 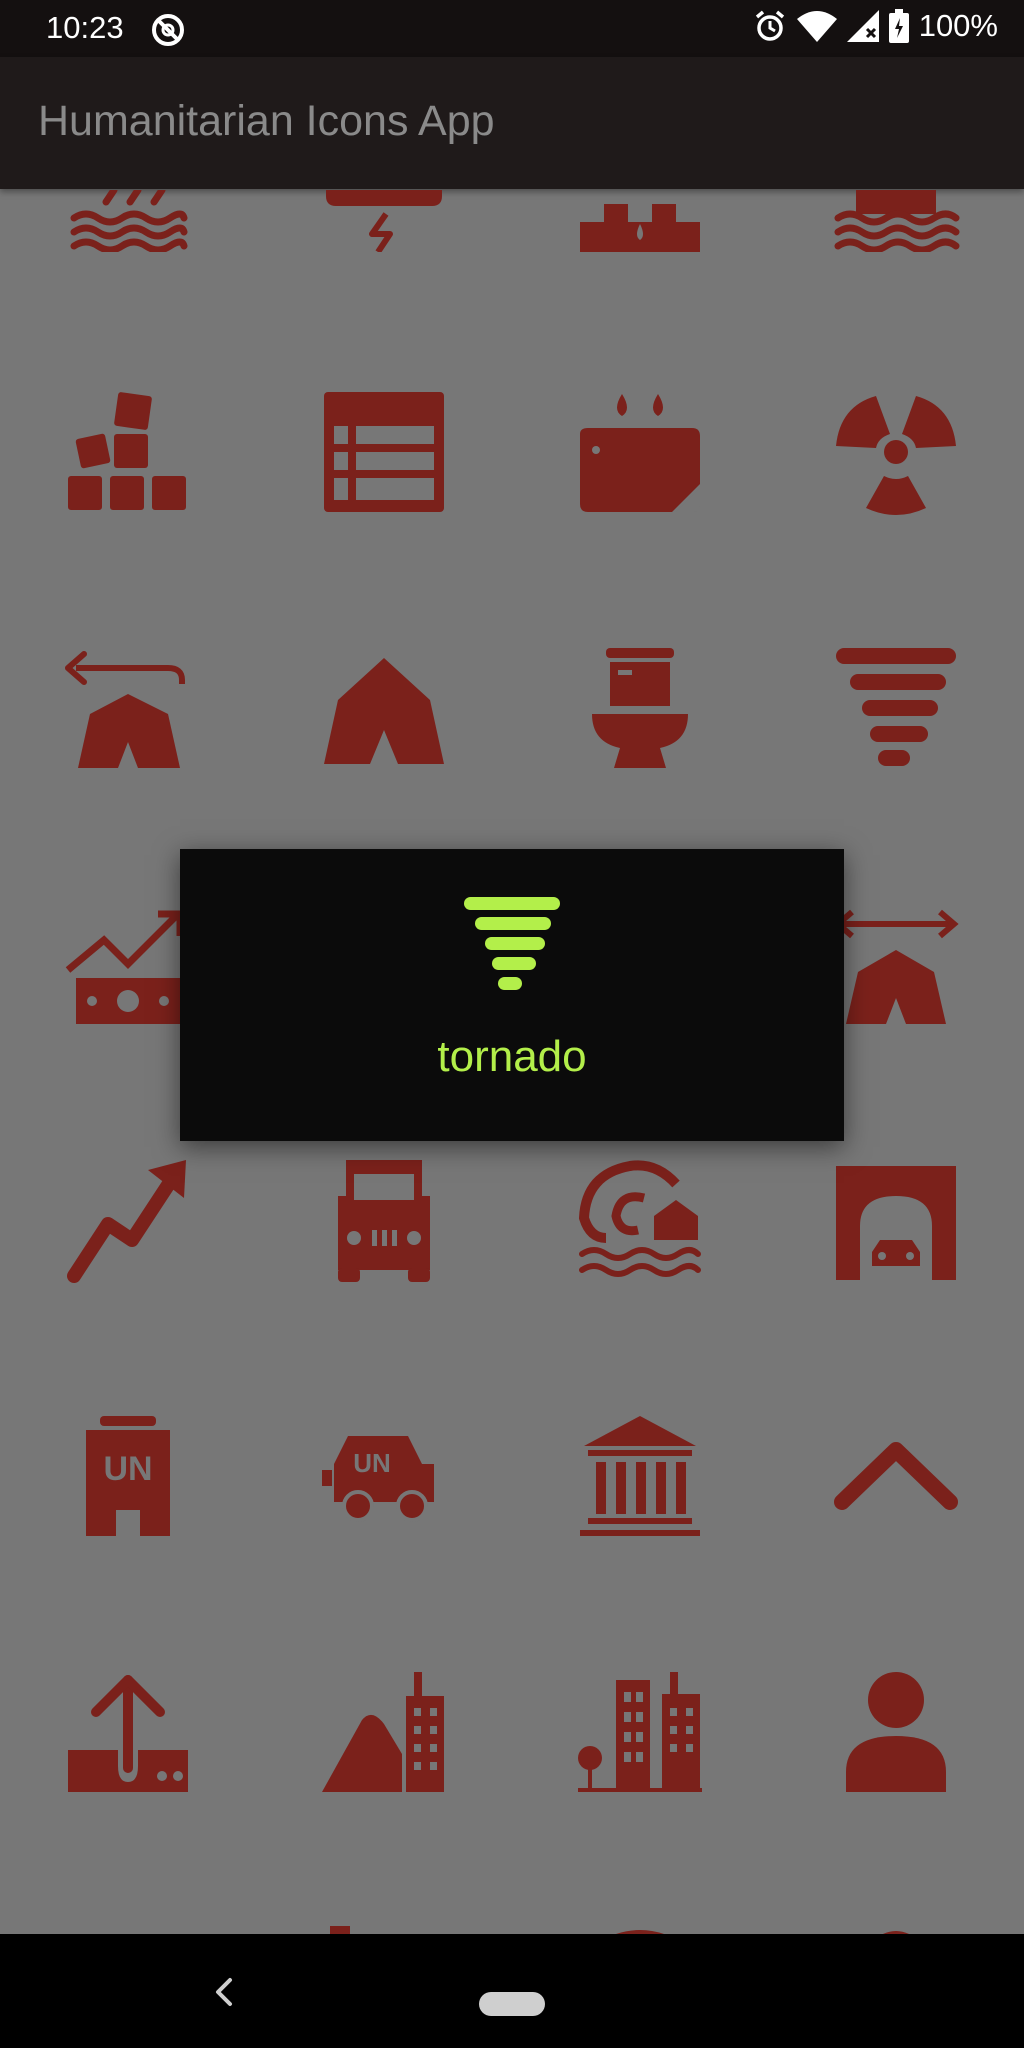 I want to click on battery-percent: 100%, so click(x=958, y=25).